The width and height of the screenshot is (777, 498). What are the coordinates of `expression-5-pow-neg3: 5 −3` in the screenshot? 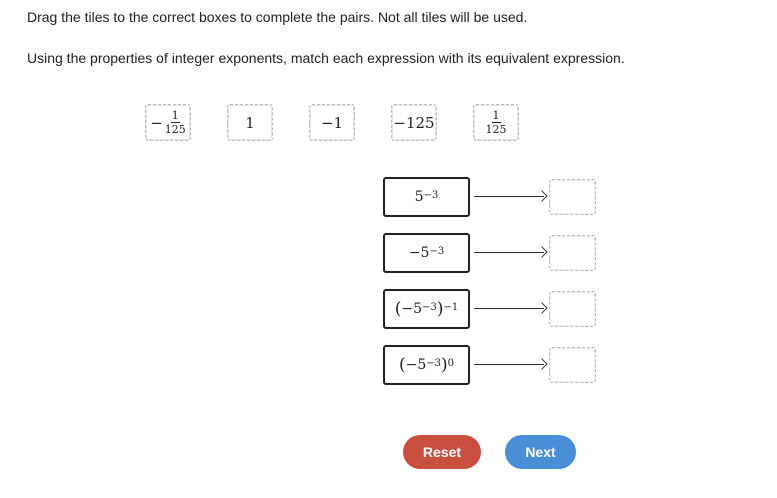 It's located at (426, 197).